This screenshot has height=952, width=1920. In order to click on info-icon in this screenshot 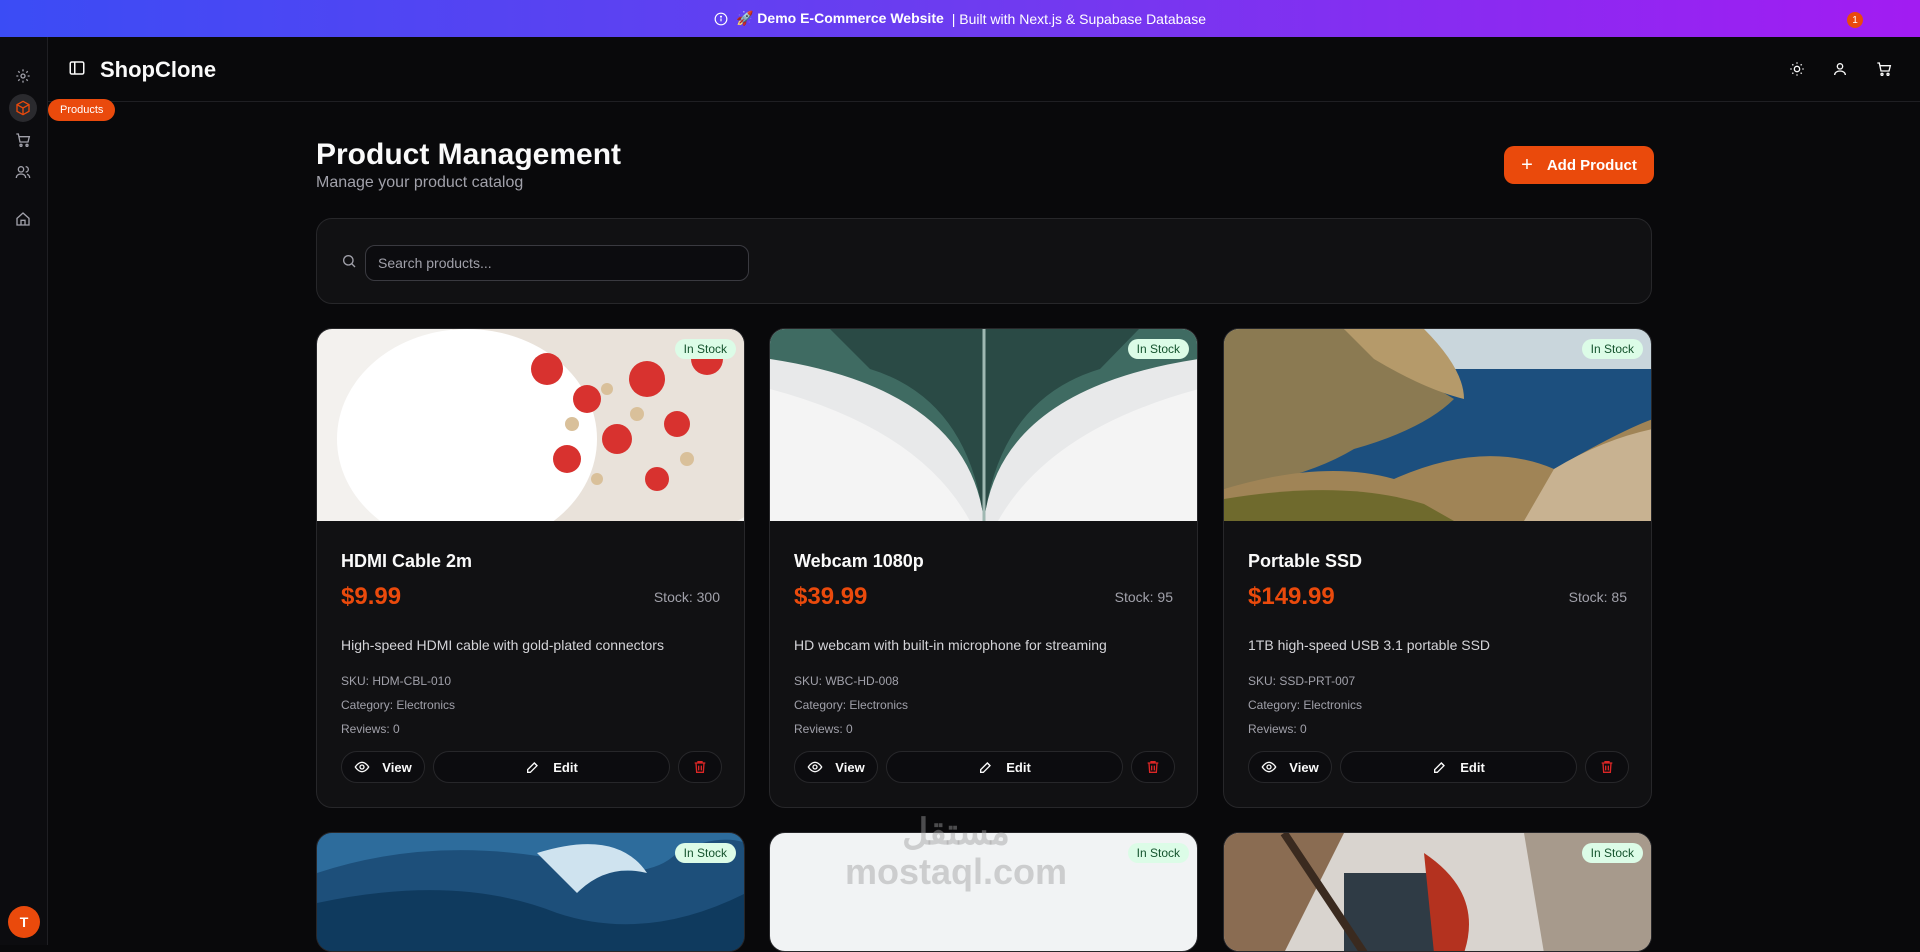, I will do `click(721, 18)`.